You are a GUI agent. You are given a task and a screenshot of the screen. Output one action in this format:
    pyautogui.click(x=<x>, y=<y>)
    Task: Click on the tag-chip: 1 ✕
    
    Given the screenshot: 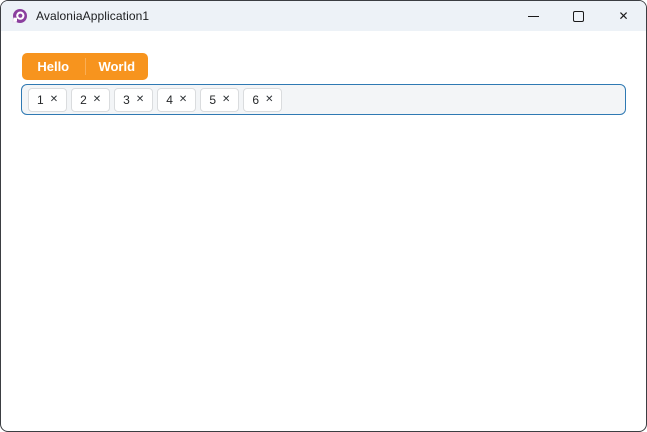 What is the action you would take?
    pyautogui.click(x=48, y=99)
    